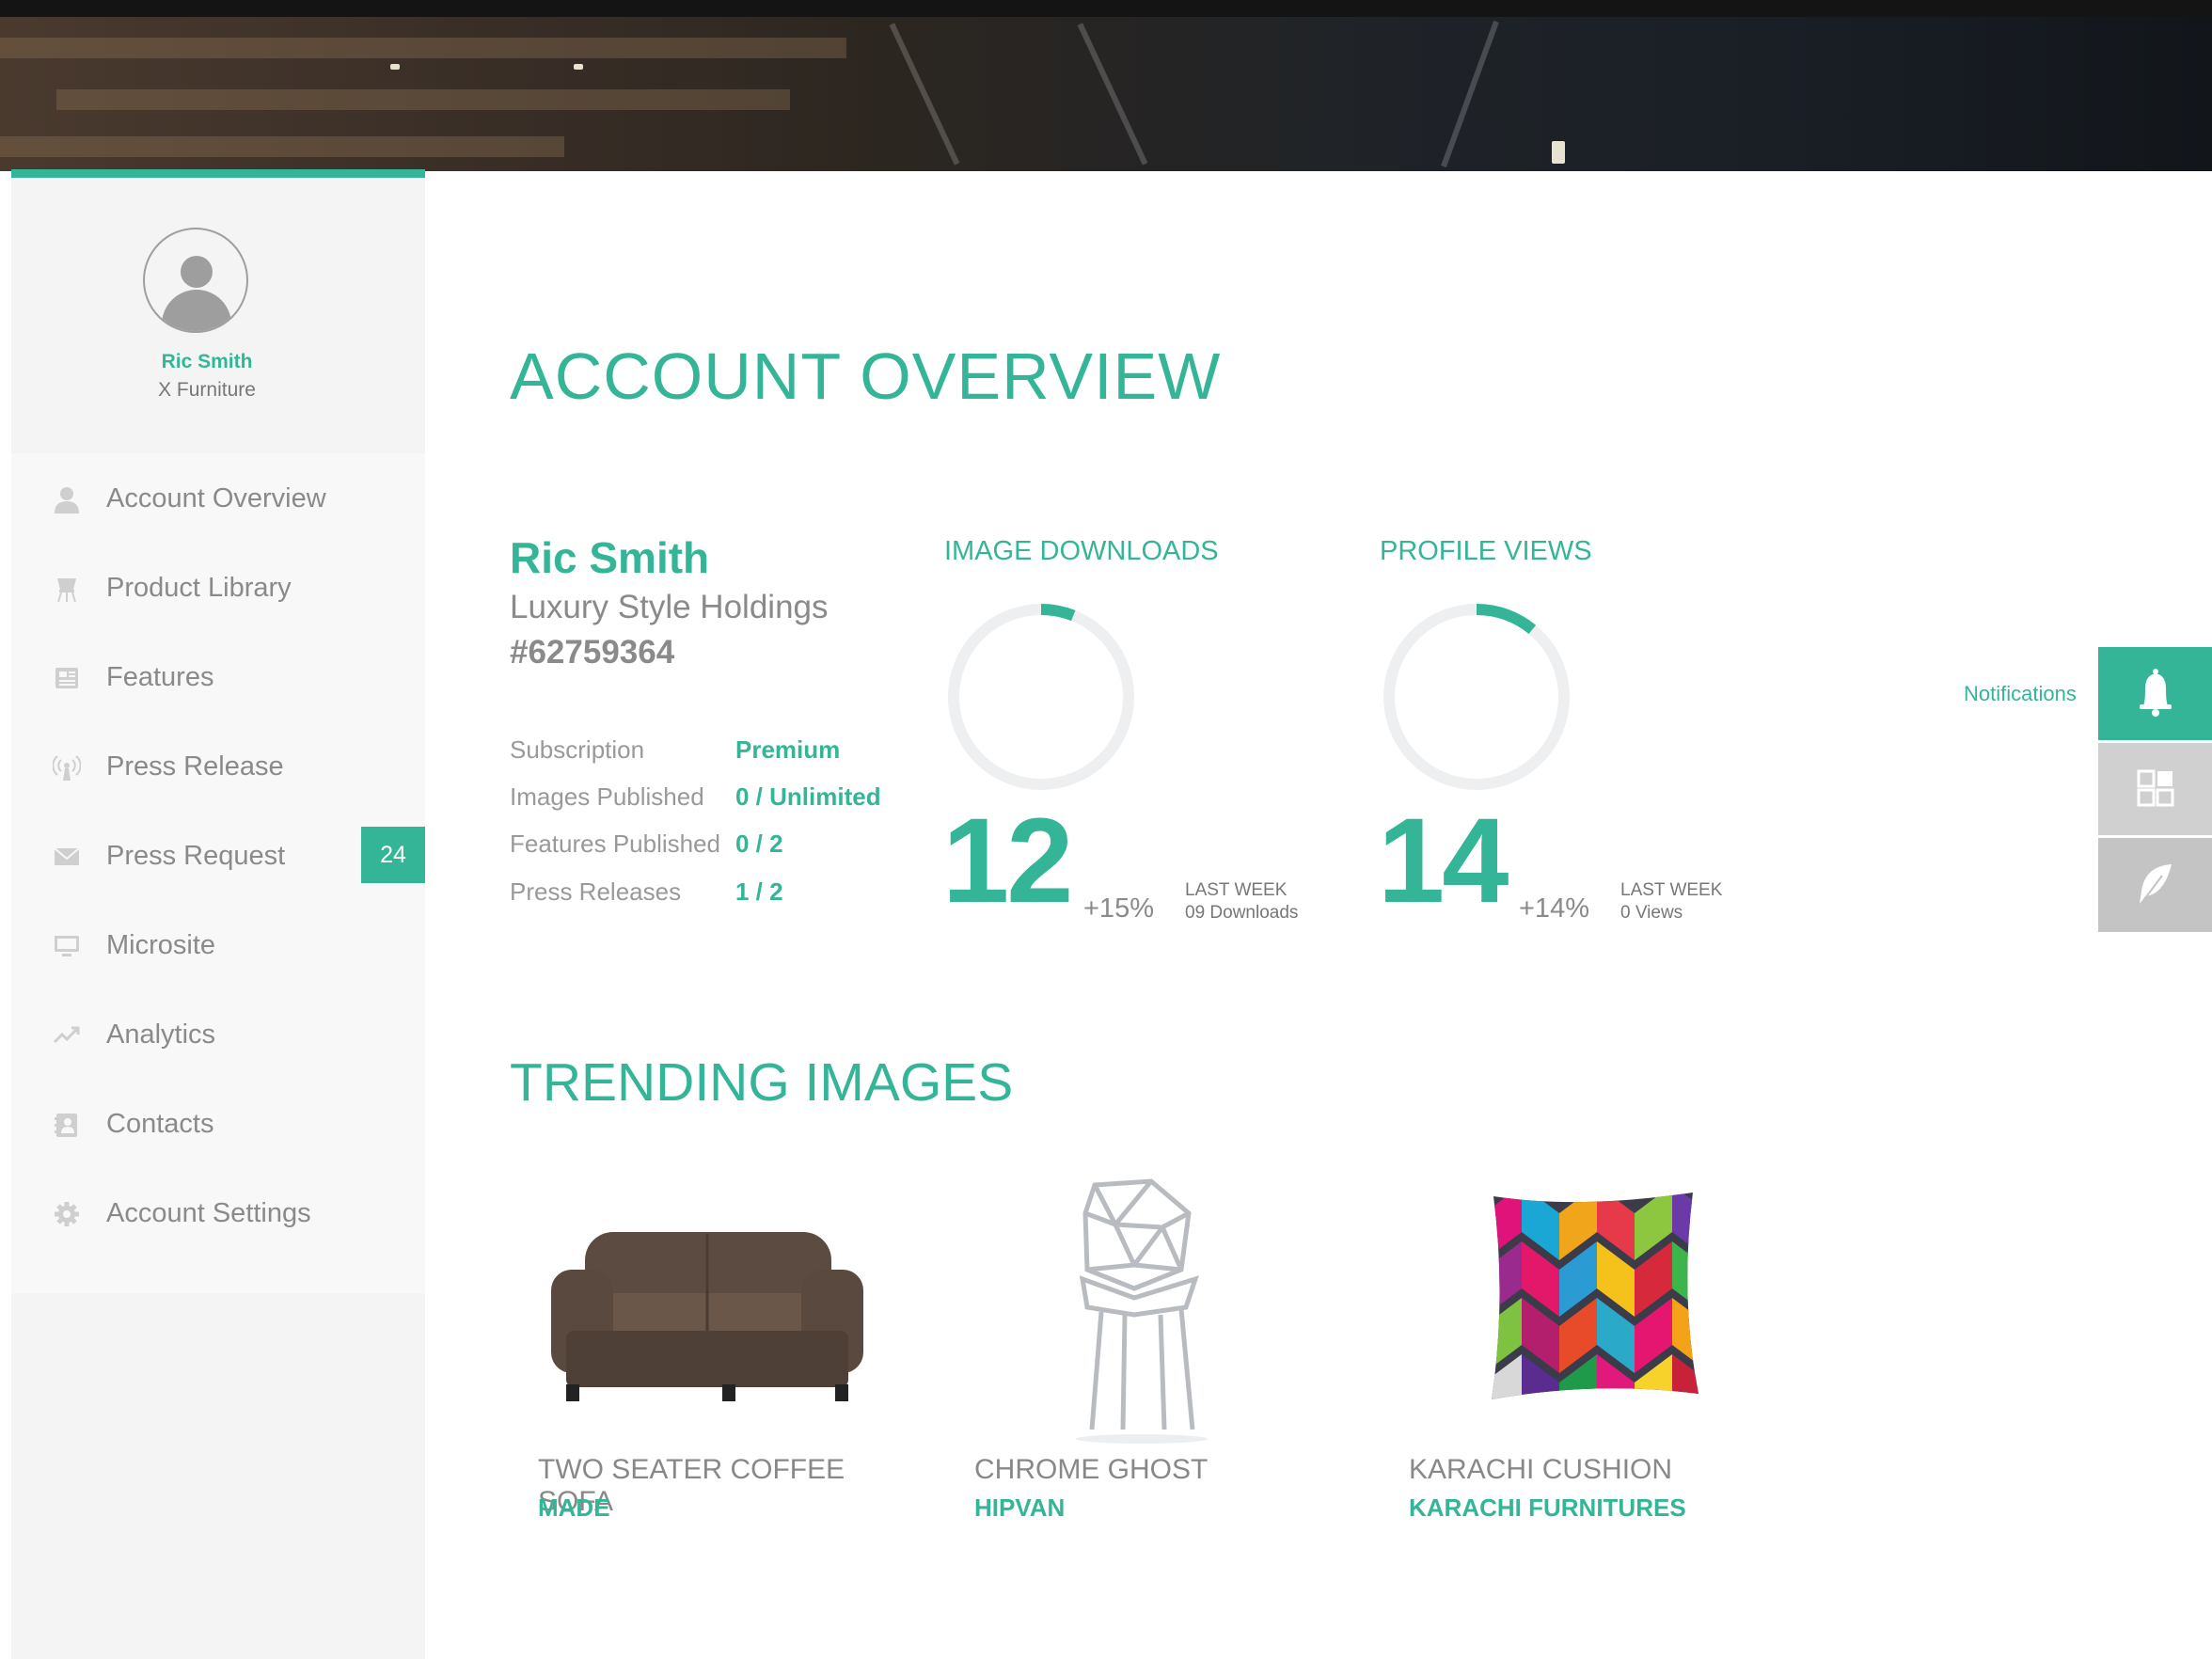 The image size is (2212, 1659). Describe the element at coordinates (160, 1124) in the screenshot. I see `sidebar-item-label: Contacts` at that location.